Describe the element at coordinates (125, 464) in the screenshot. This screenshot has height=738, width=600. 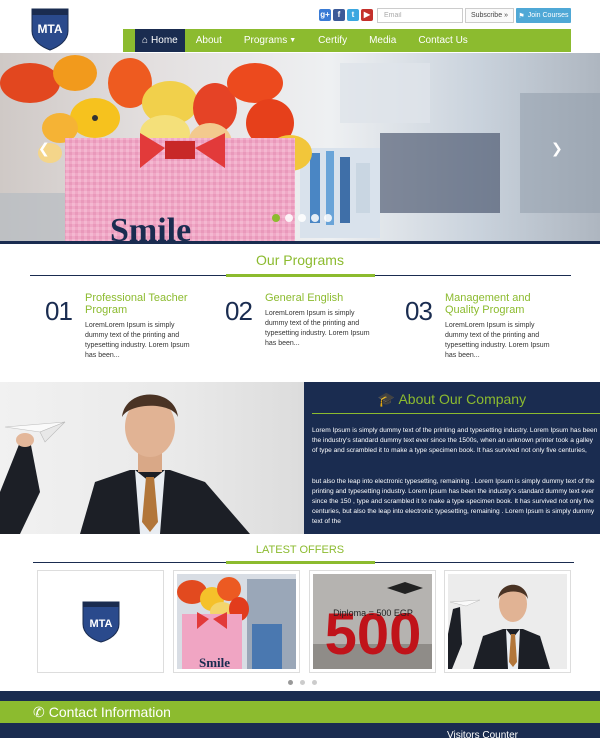
I see `businessman-image` at that location.